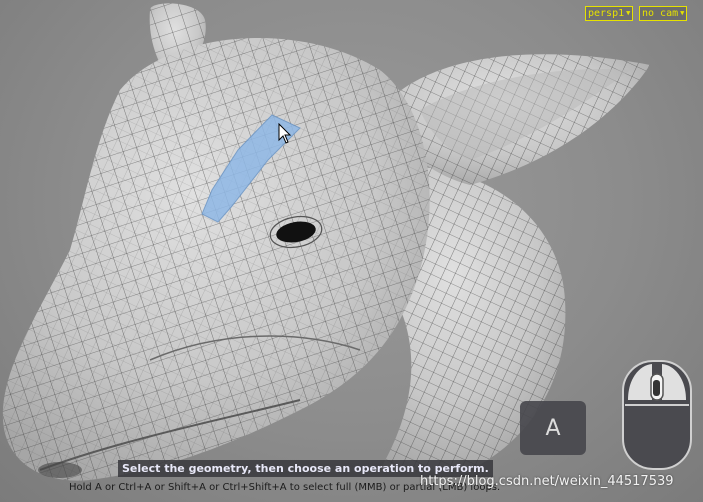 The image size is (703, 502). What do you see at coordinates (547, 481) in the screenshot?
I see `watermark: https://blog.csdn.net/weixin_44517539` at bounding box center [547, 481].